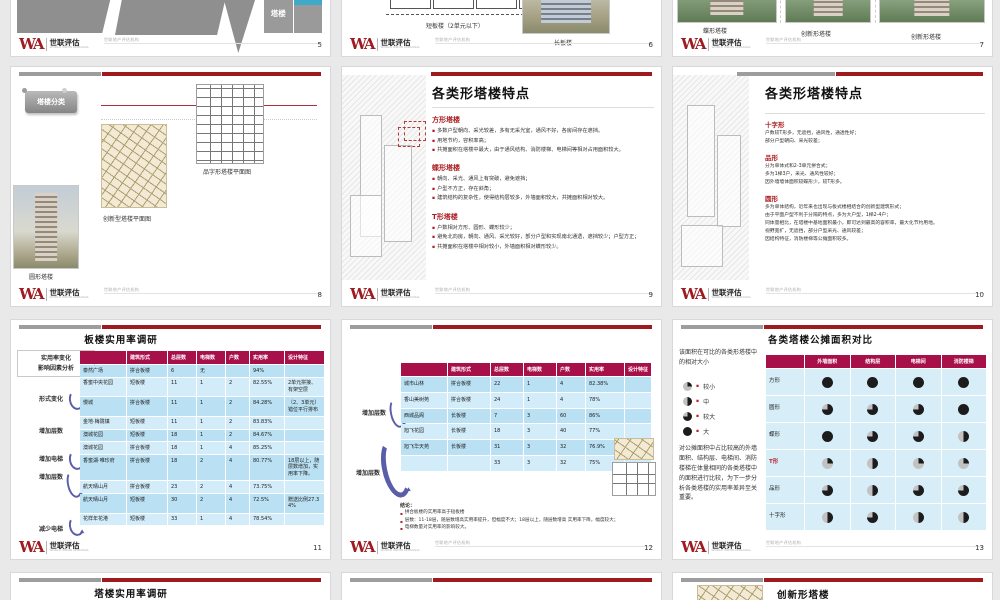  I want to click on factor-label: 增加层数, so click(374, 413).